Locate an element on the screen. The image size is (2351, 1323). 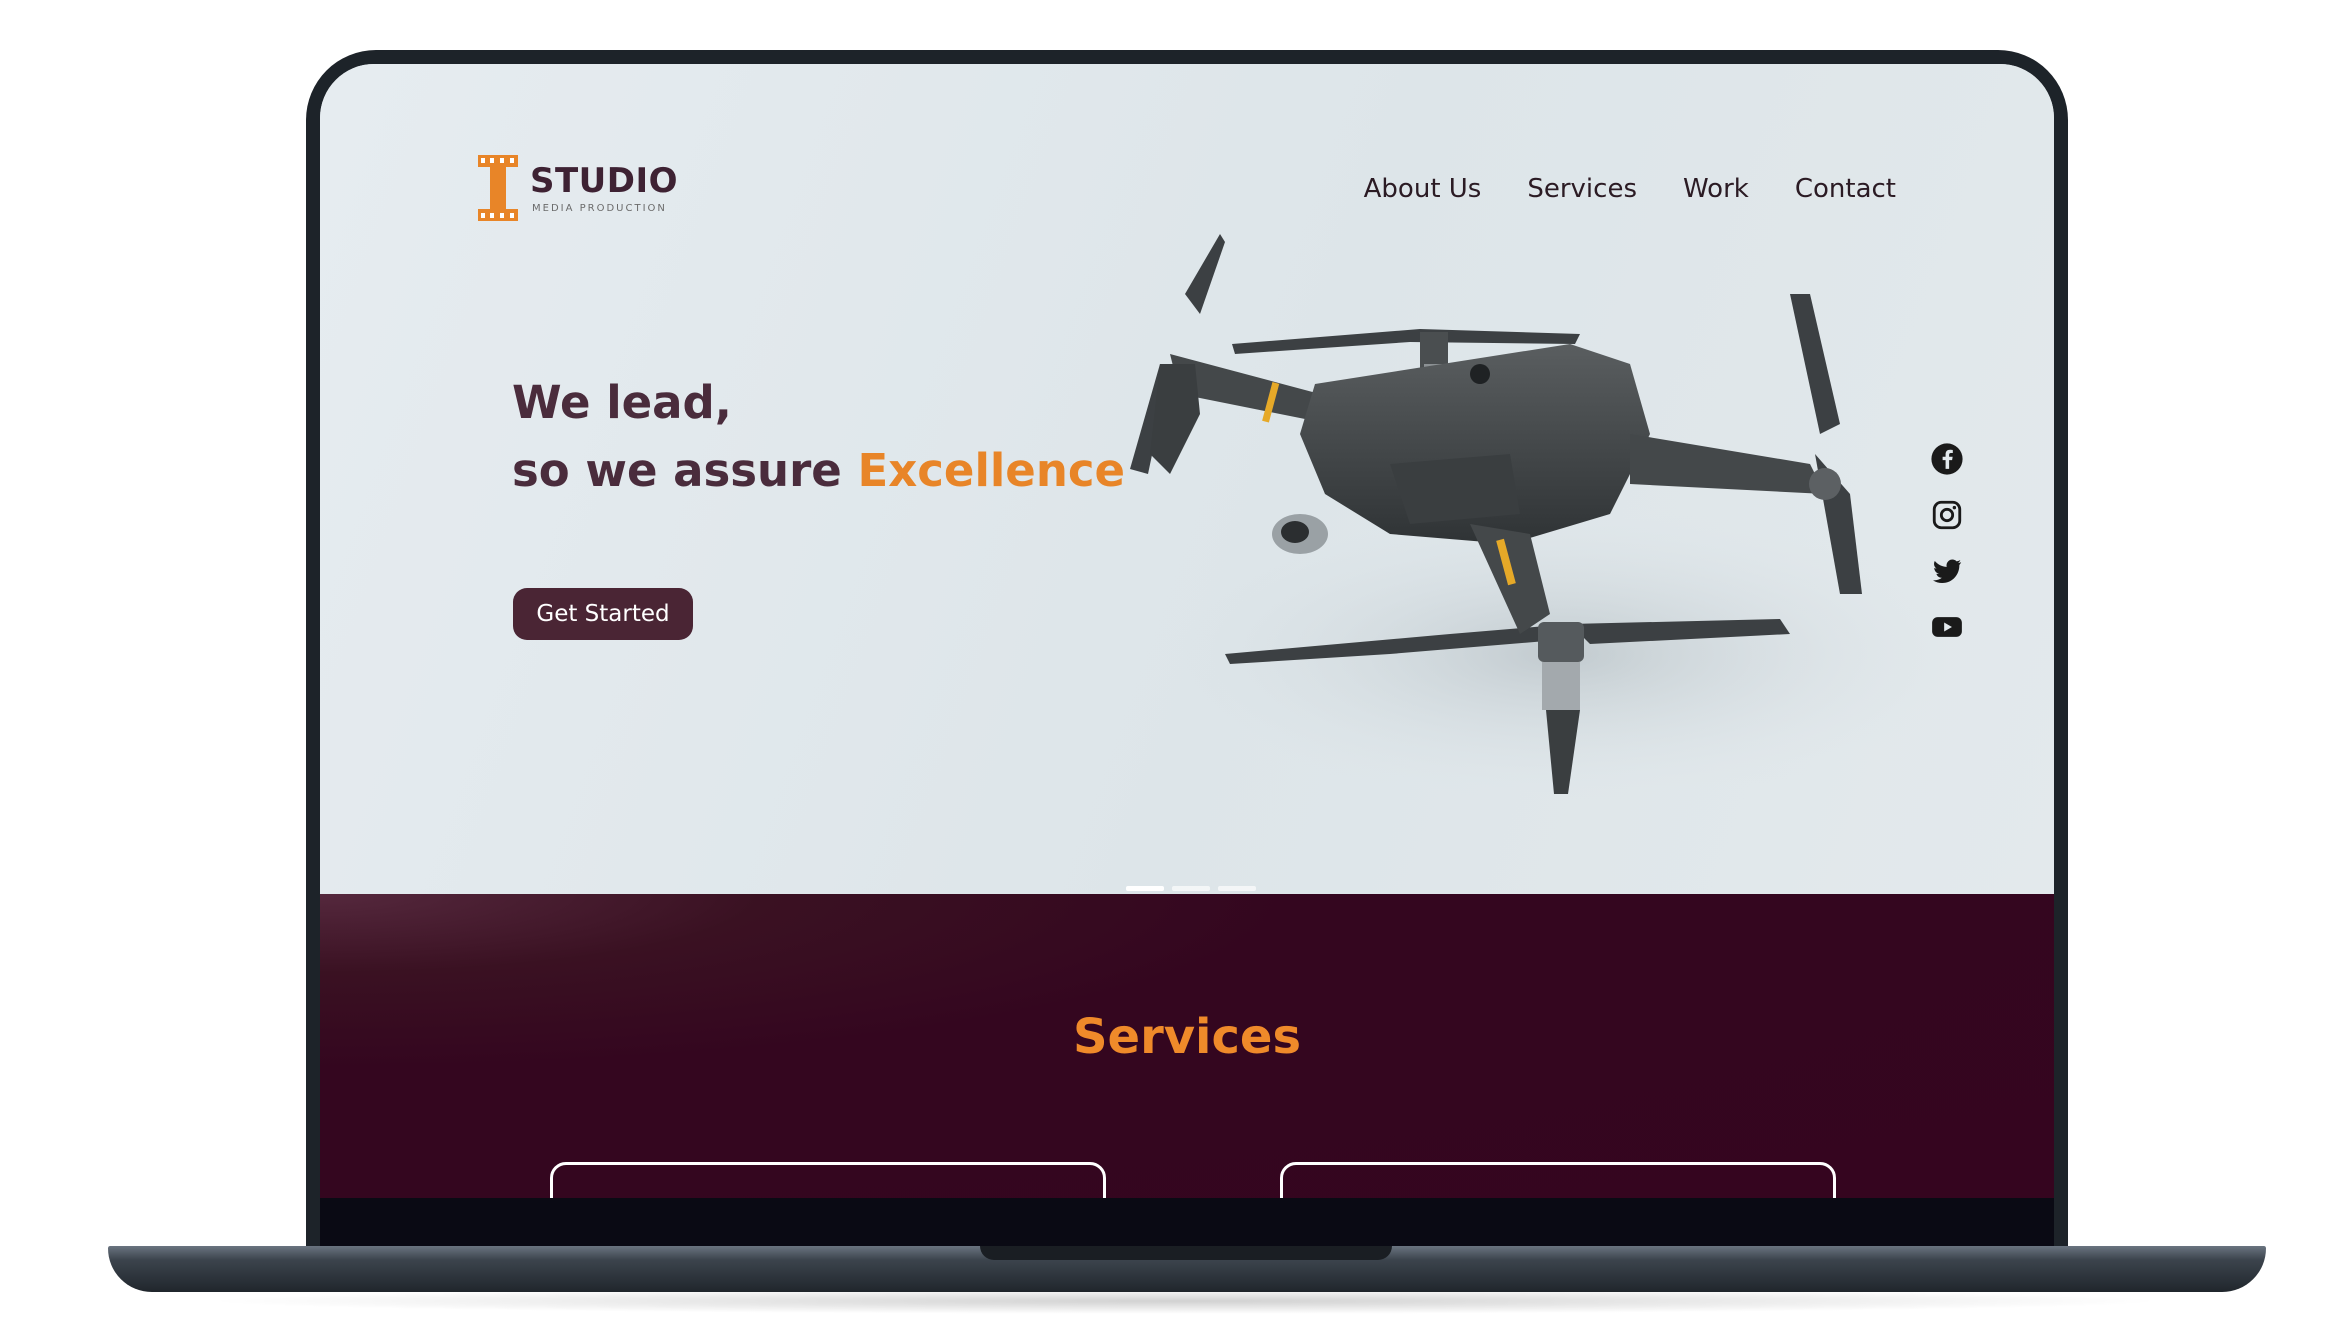
brand-name: STUDIO is located at coordinates (604, 181).